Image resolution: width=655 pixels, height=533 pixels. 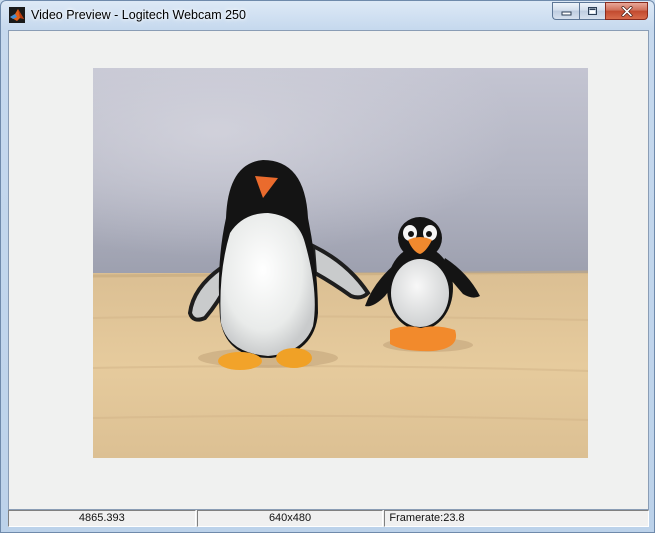 What do you see at coordinates (138, 15) in the screenshot?
I see `window-title: Video Preview - Logitech Webcam 250` at bounding box center [138, 15].